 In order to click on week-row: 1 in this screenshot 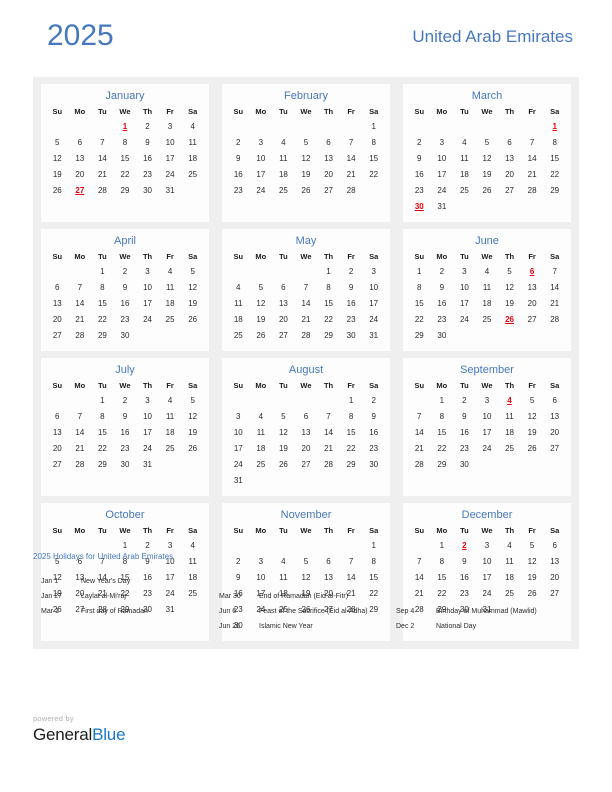, I will do `click(306, 127)`.